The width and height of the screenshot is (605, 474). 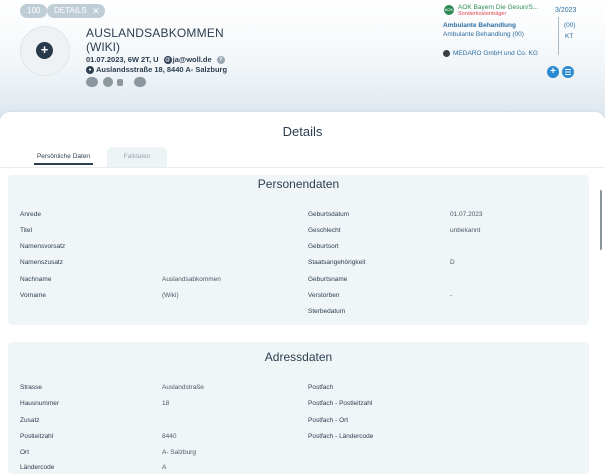 What do you see at coordinates (103, 47) in the screenshot?
I see `patient-name-suffix: (WIKI)` at bounding box center [103, 47].